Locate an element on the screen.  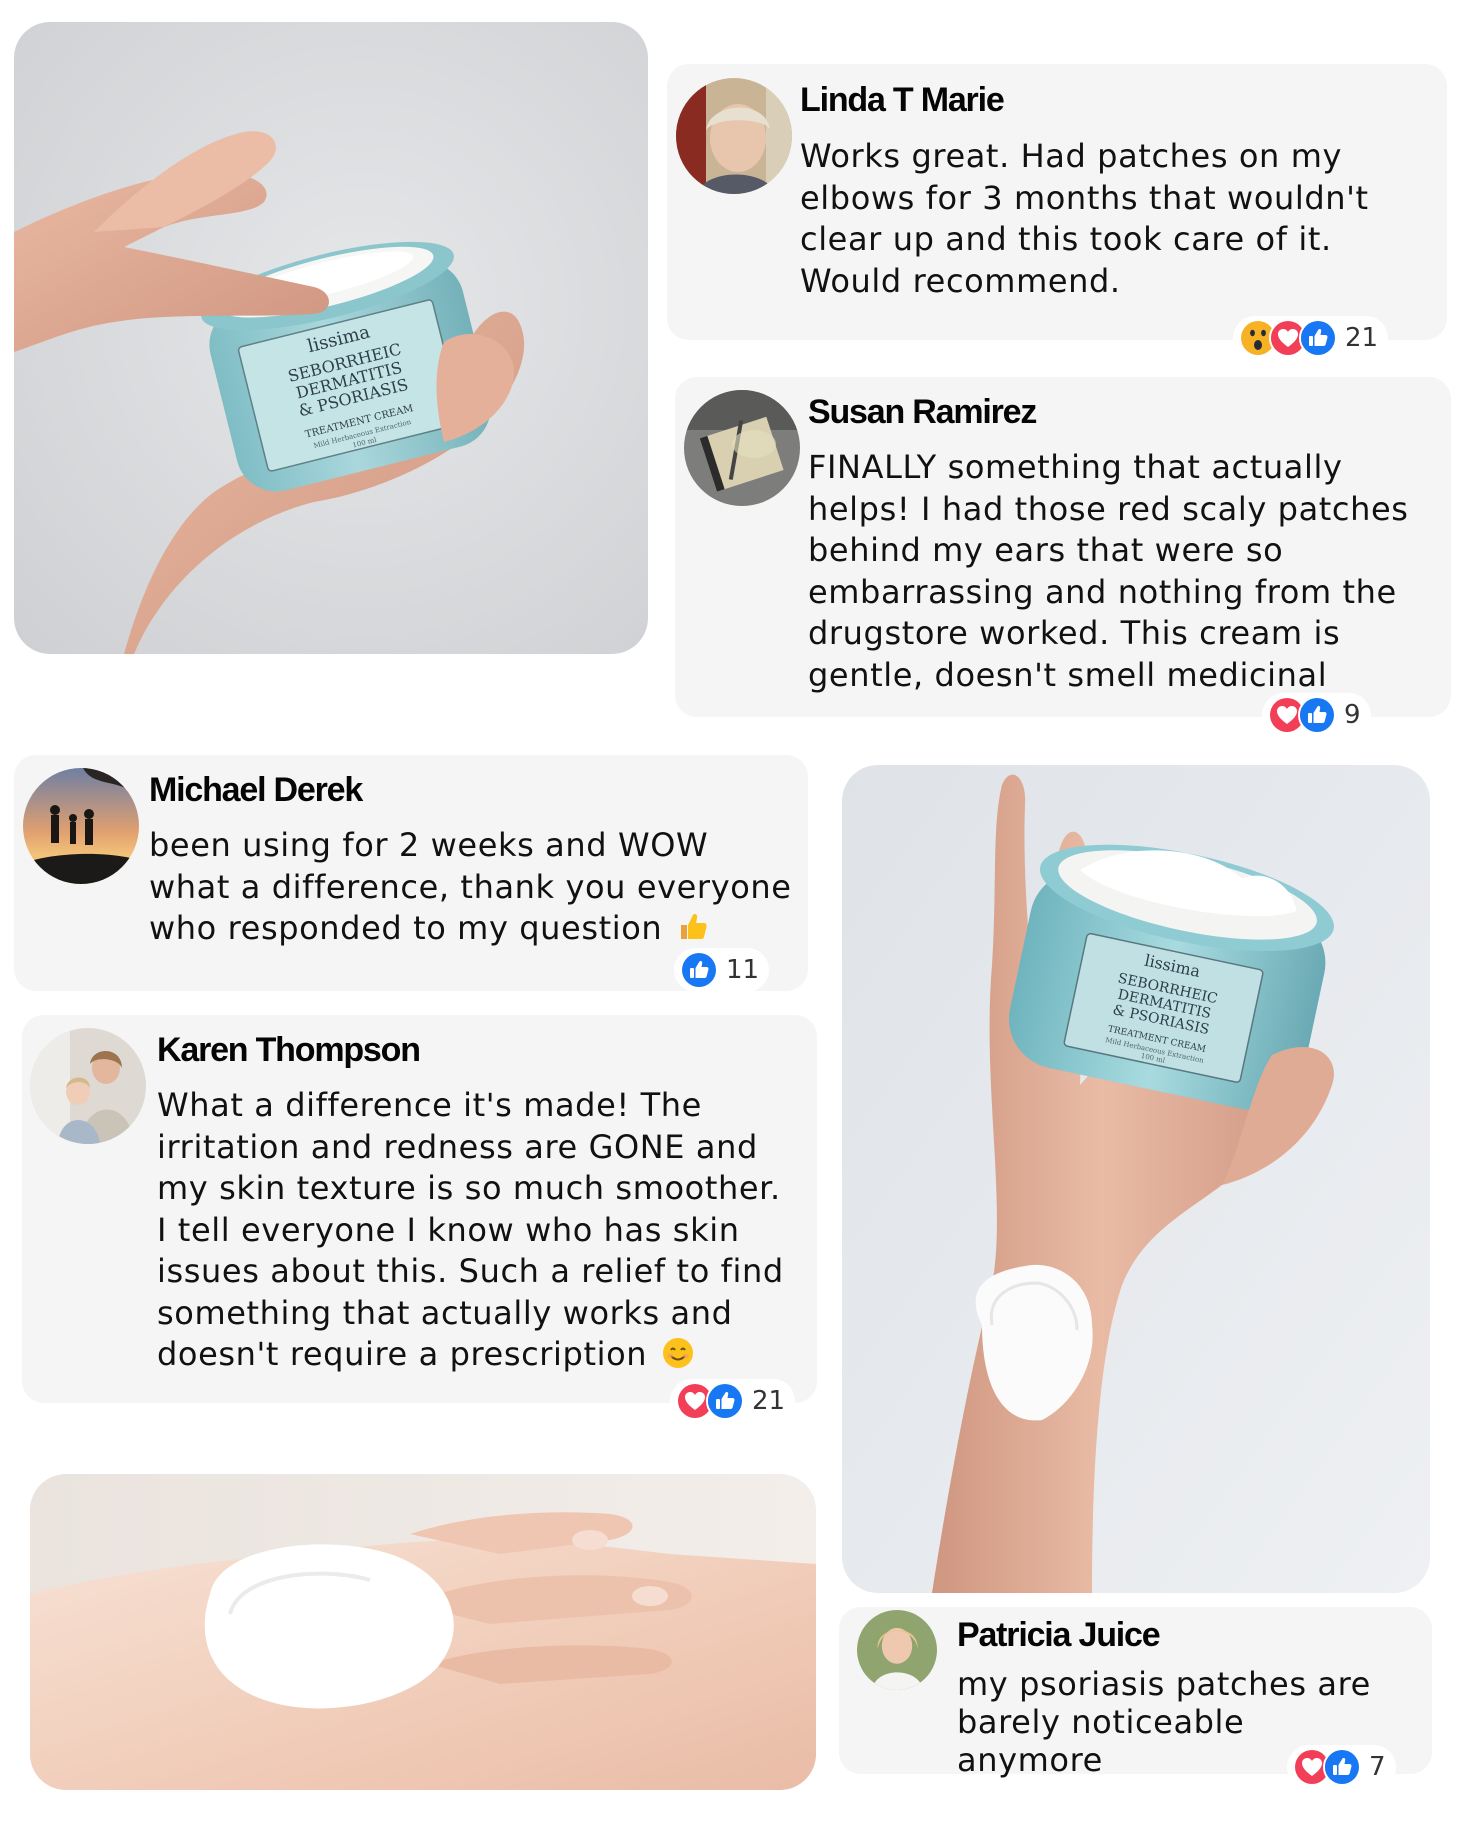
avatar-michael is located at coordinates (81, 826).